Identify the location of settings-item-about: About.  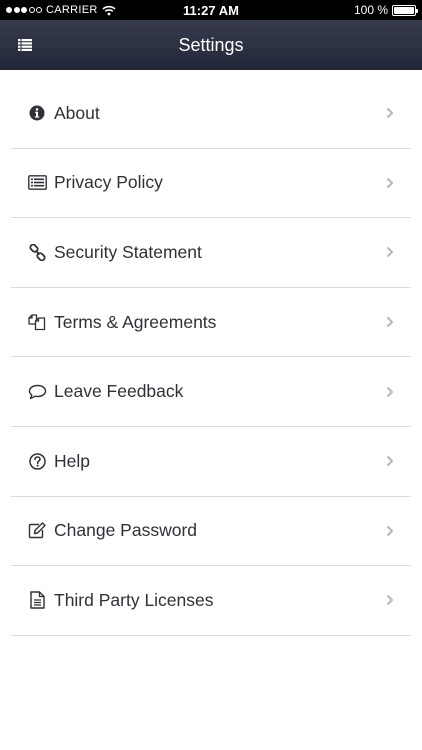
(211, 114).